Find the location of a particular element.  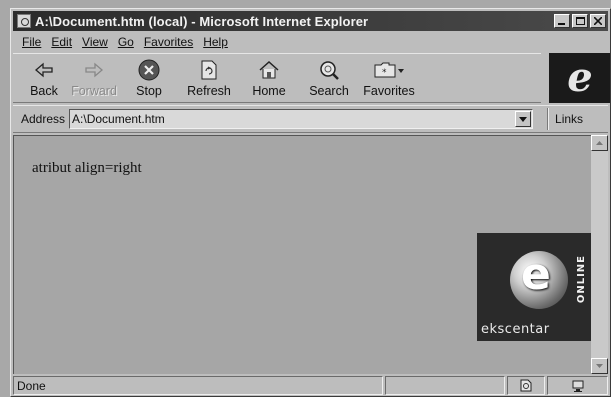

close-button is located at coordinates (598, 21).